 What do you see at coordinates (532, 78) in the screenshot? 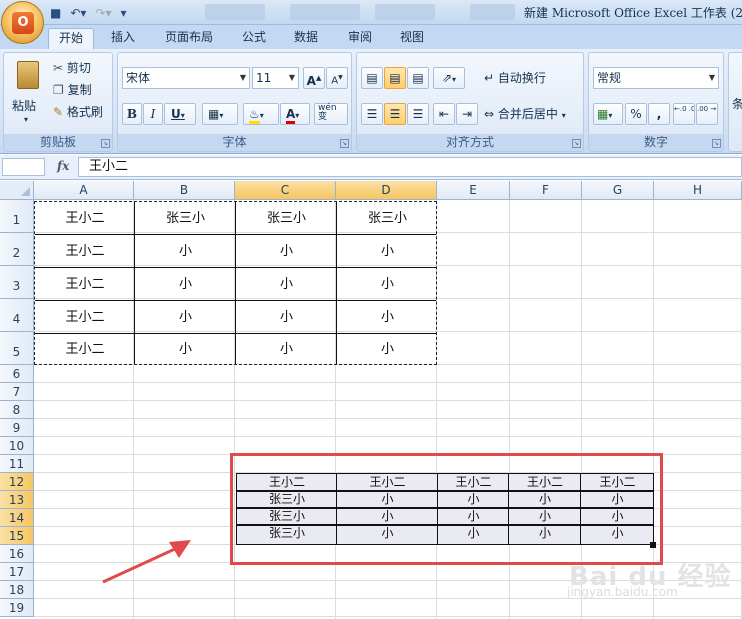
I see `wrap-text-button: ↵ 自动换行` at bounding box center [532, 78].